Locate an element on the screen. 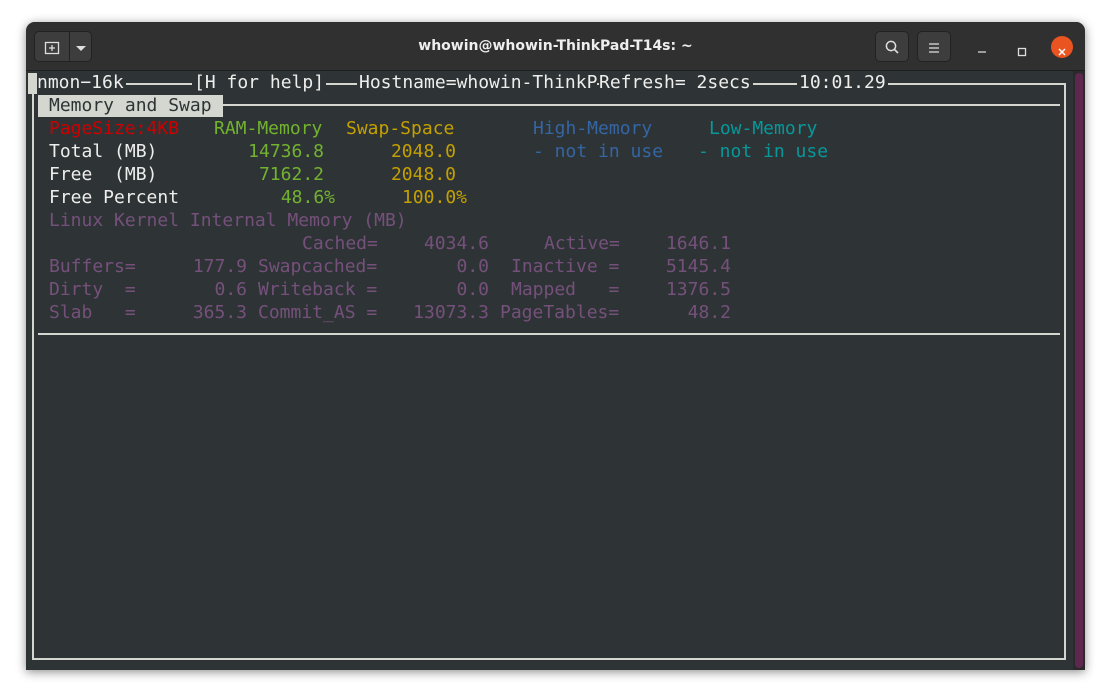  inactive-value: 5145.4 is located at coordinates (698, 266).